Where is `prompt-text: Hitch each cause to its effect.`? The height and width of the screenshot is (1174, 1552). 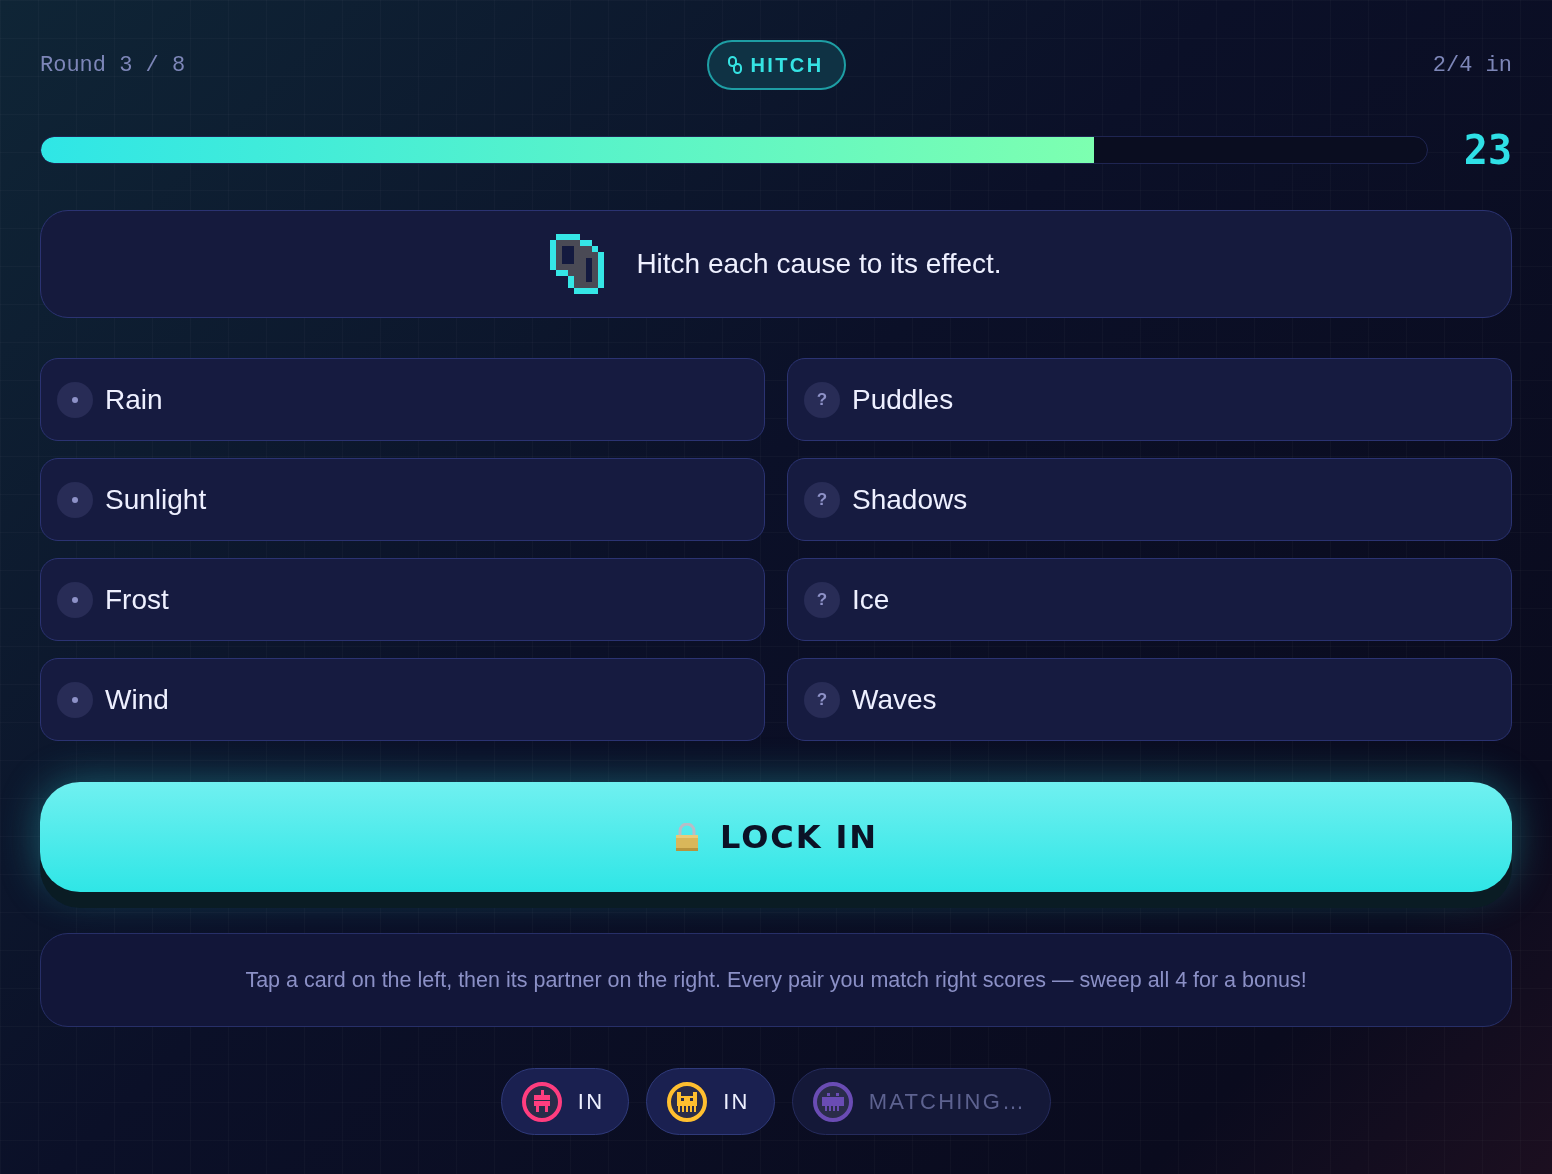 prompt-text: Hitch each cause to its effect. is located at coordinates (819, 264).